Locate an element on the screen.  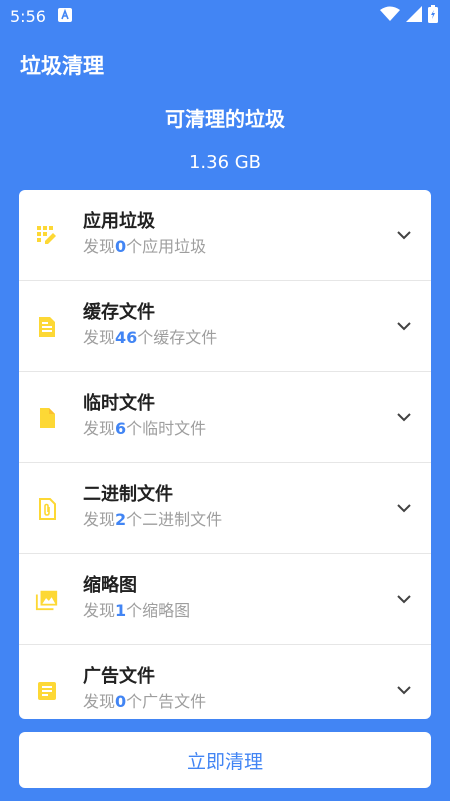
page-title: 垃圾清理 is located at coordinates (62, 66).